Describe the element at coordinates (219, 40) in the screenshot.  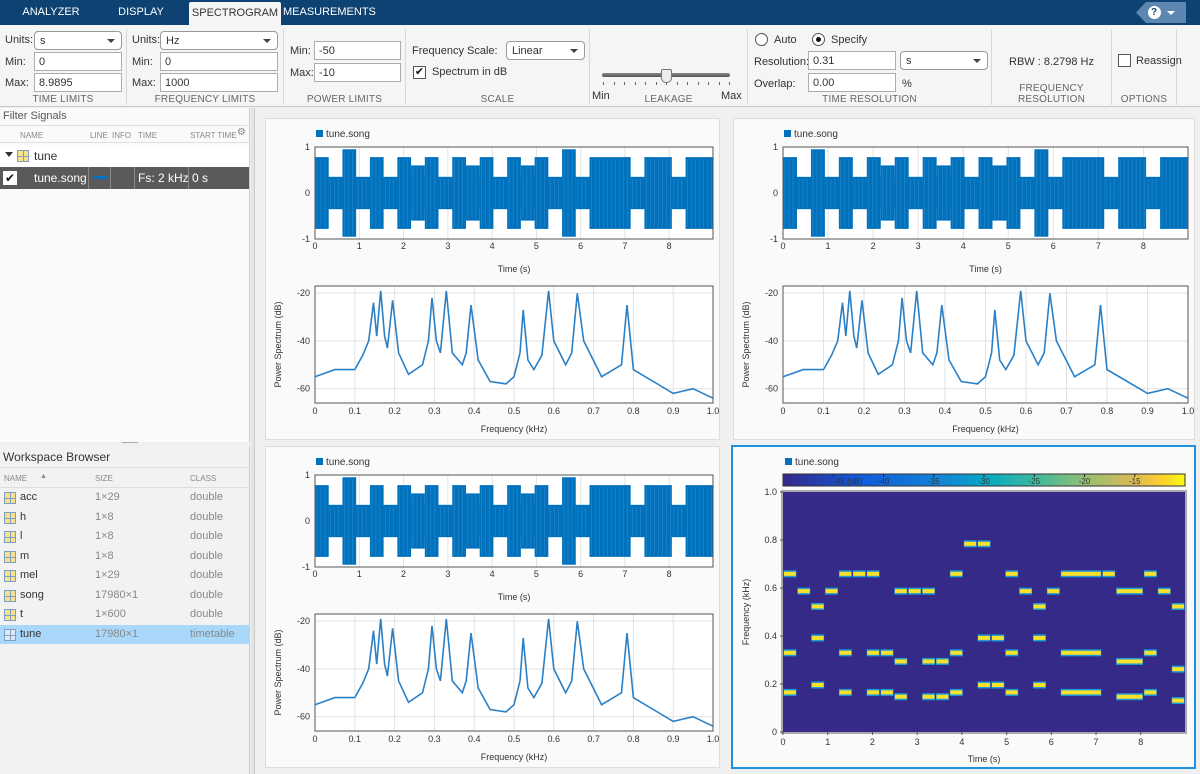
I see `freq-units-dropdown: Hz` at that location.